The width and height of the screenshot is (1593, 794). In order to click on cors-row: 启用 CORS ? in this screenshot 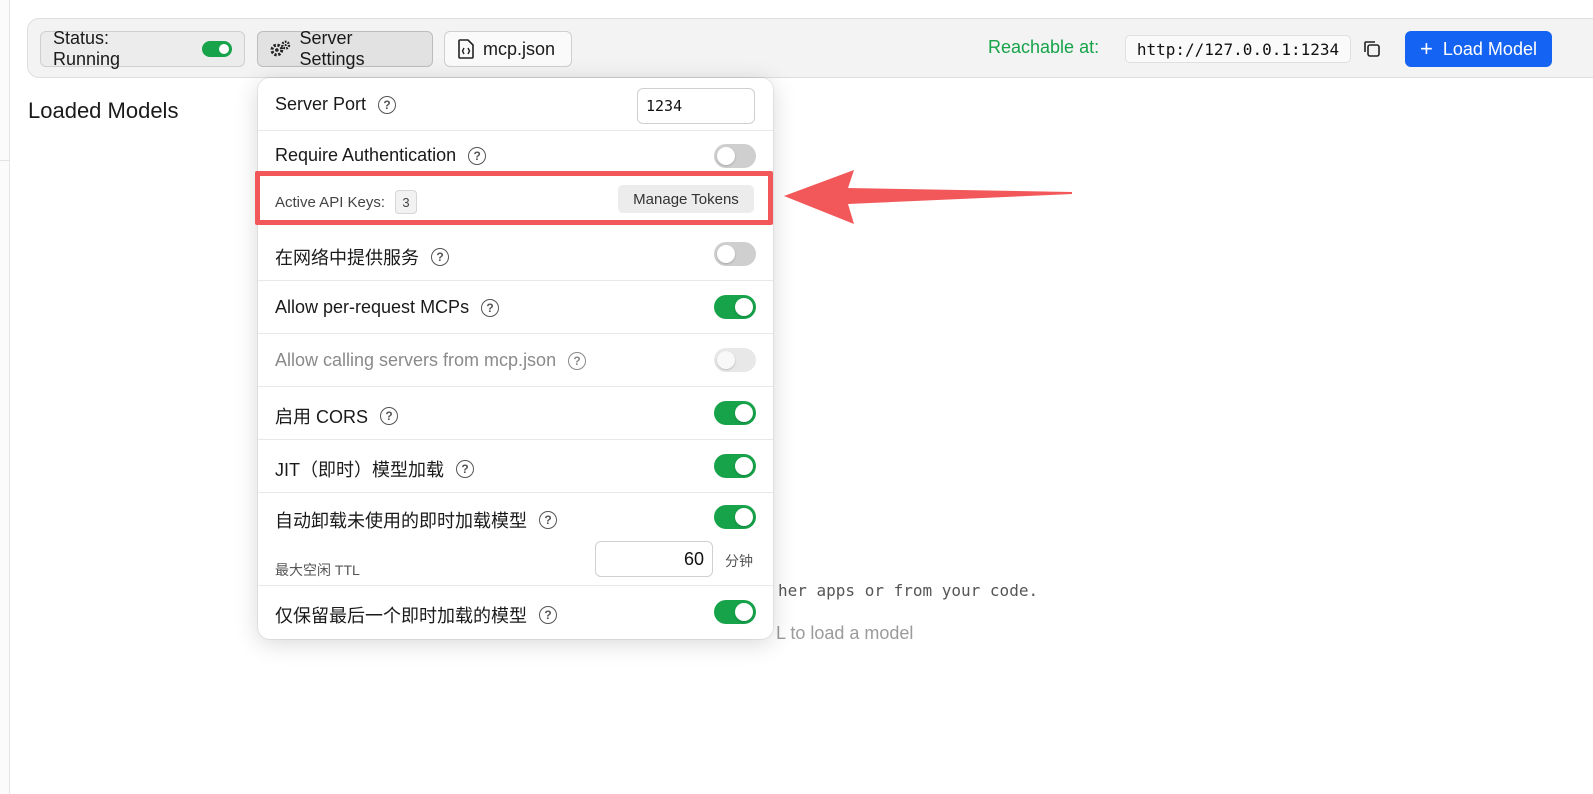, I will do `click(515, 413)`.